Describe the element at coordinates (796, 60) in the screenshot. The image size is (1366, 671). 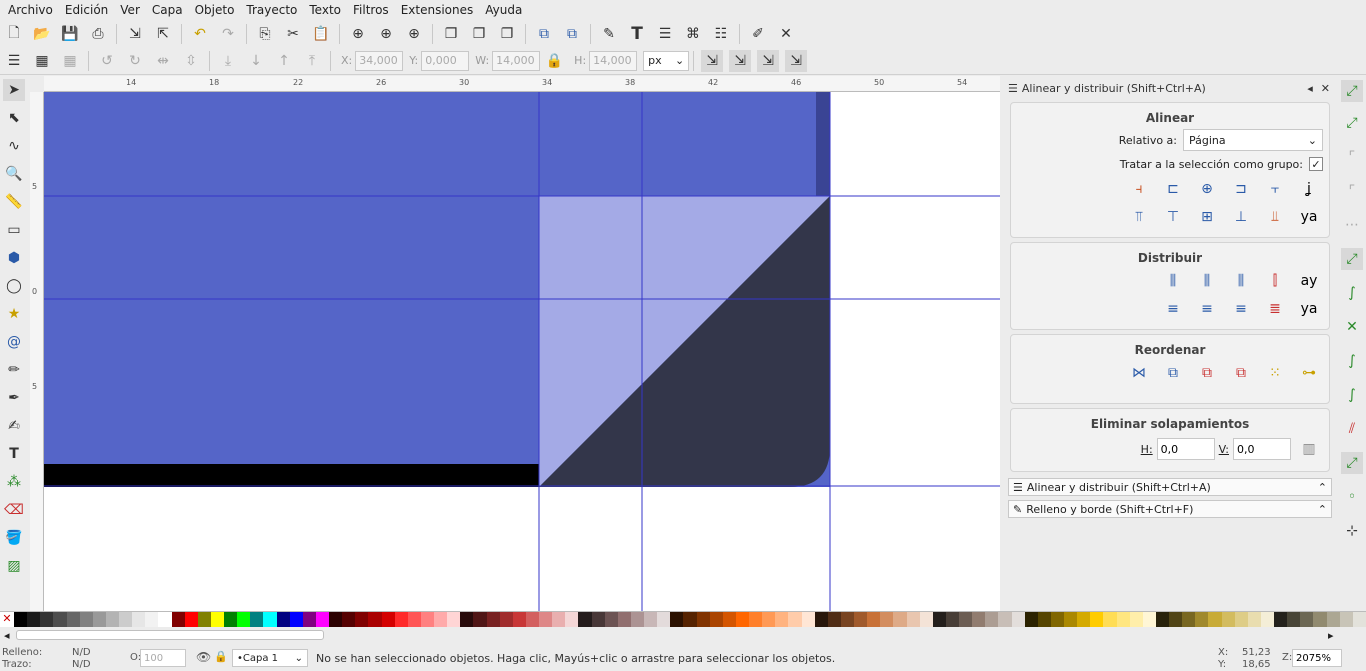
I see `transform-patterns-icon: ⇲` at that location.